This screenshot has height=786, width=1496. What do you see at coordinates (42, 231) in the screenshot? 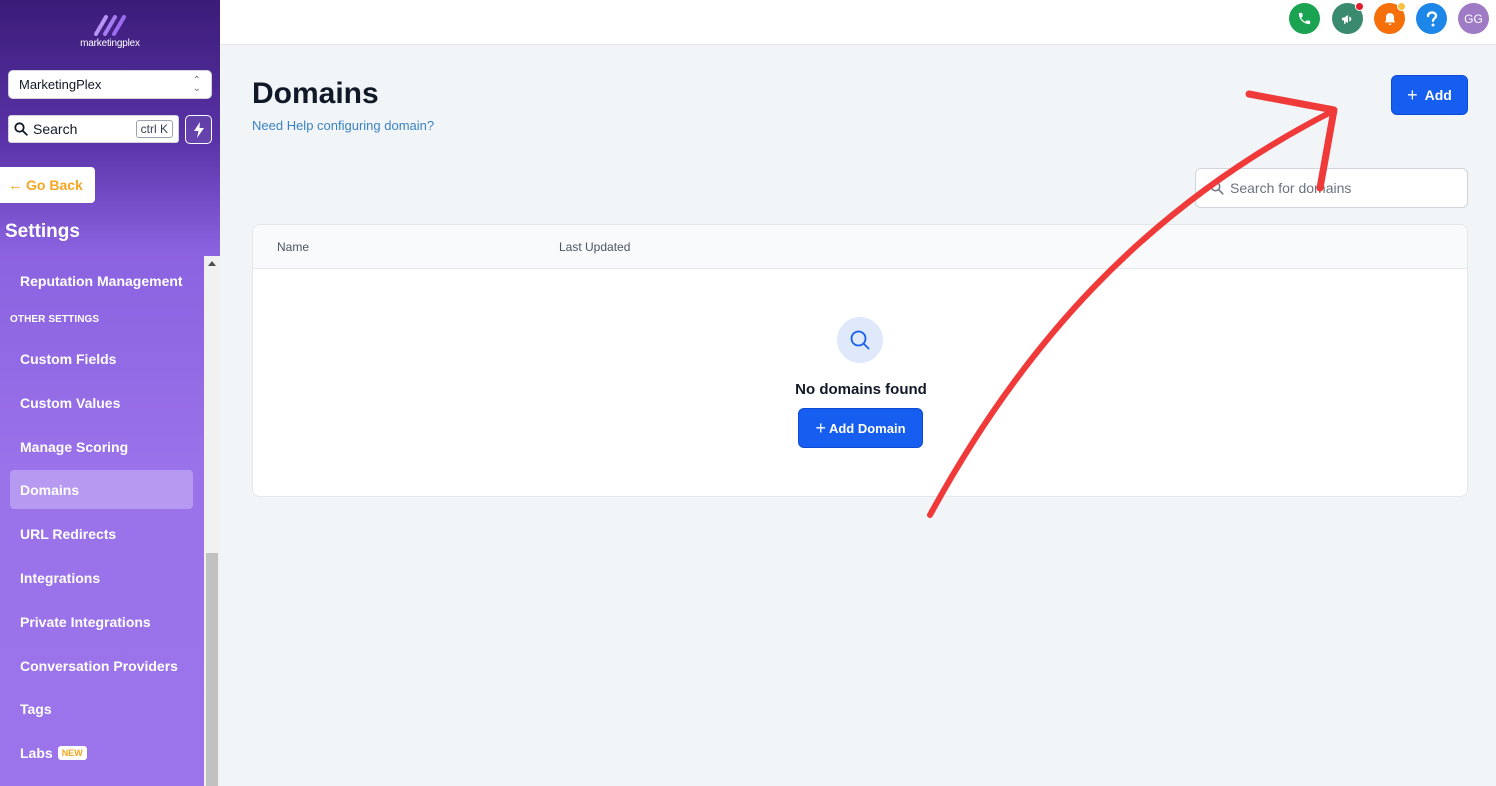
I see `settings-title: Settings` at bounding box center [42, 231].